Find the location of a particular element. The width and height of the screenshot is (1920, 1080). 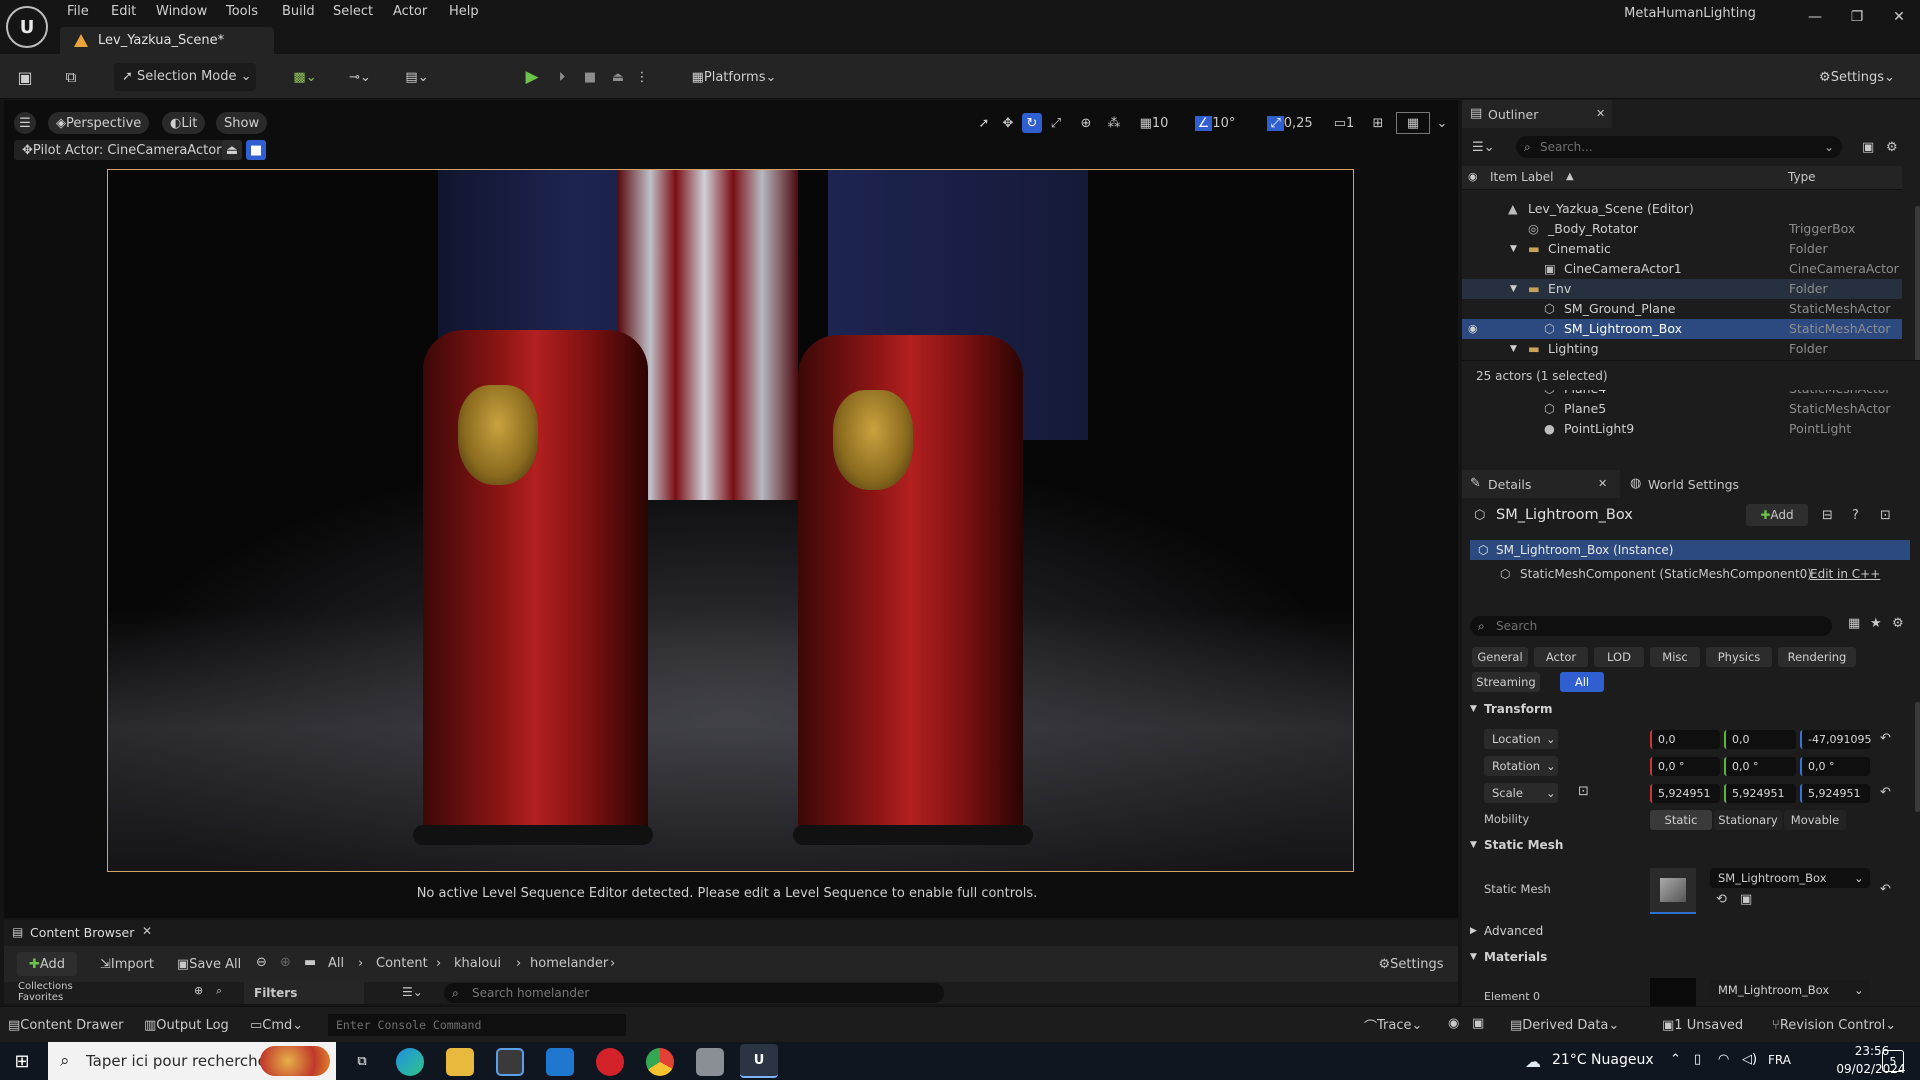

menu-actor: Actor is located at coordinates (410, 12).